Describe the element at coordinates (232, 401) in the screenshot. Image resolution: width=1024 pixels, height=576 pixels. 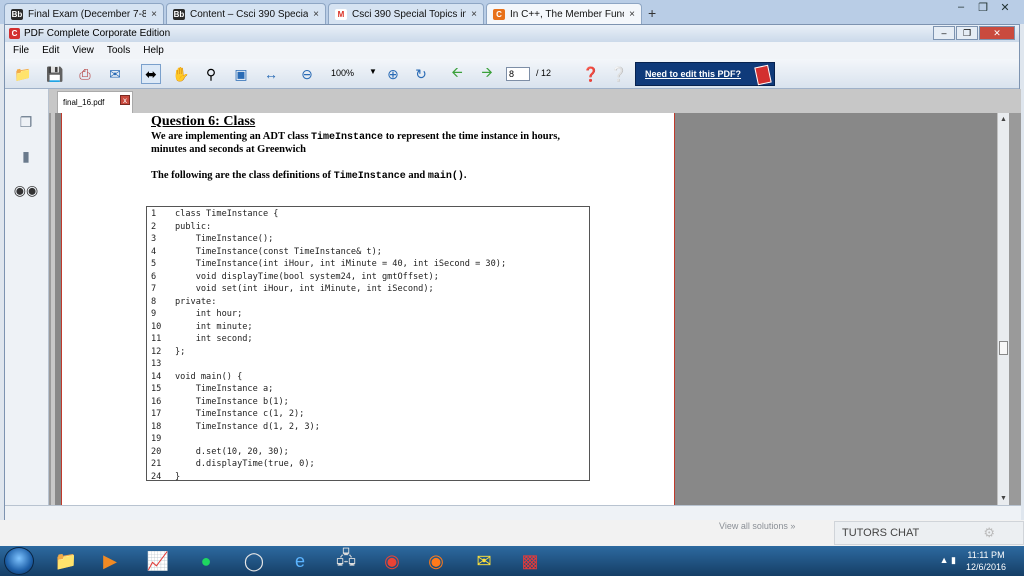
I see `code-text: TimeInstance b(1);` at that location.